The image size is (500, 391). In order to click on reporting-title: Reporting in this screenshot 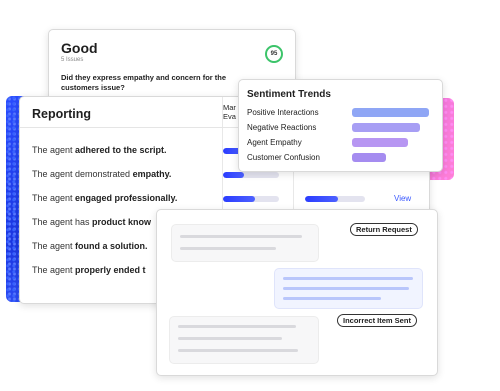, I will do `click(62, 114)`.